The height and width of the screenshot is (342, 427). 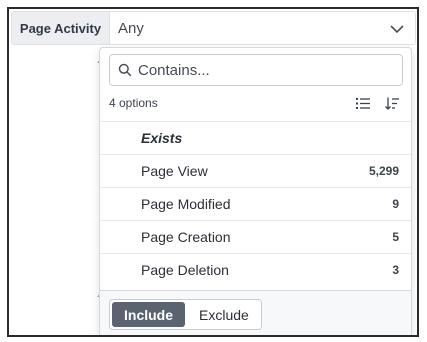 I want to click on page-activity-filter: Page Activity Any, so click(x=213, y=28).